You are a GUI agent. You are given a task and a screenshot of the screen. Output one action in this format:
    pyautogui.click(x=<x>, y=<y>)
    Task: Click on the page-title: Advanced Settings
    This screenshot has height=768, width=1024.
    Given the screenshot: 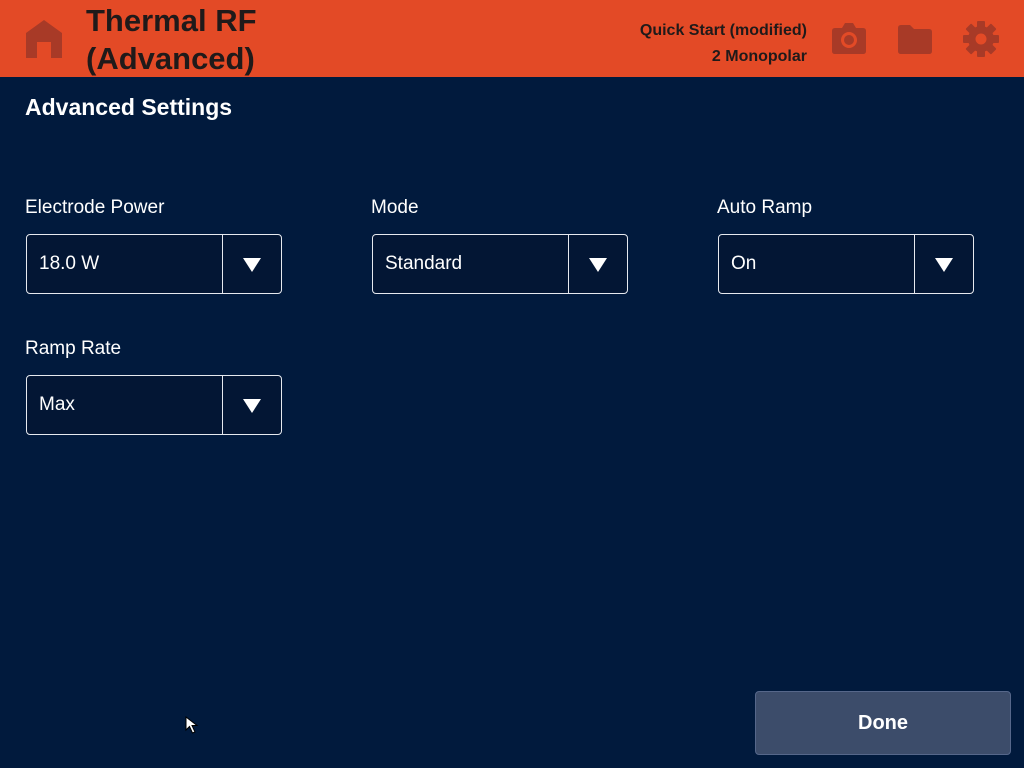 What is the action you would take?
    pyautogui.click(x=129, y=107)
    